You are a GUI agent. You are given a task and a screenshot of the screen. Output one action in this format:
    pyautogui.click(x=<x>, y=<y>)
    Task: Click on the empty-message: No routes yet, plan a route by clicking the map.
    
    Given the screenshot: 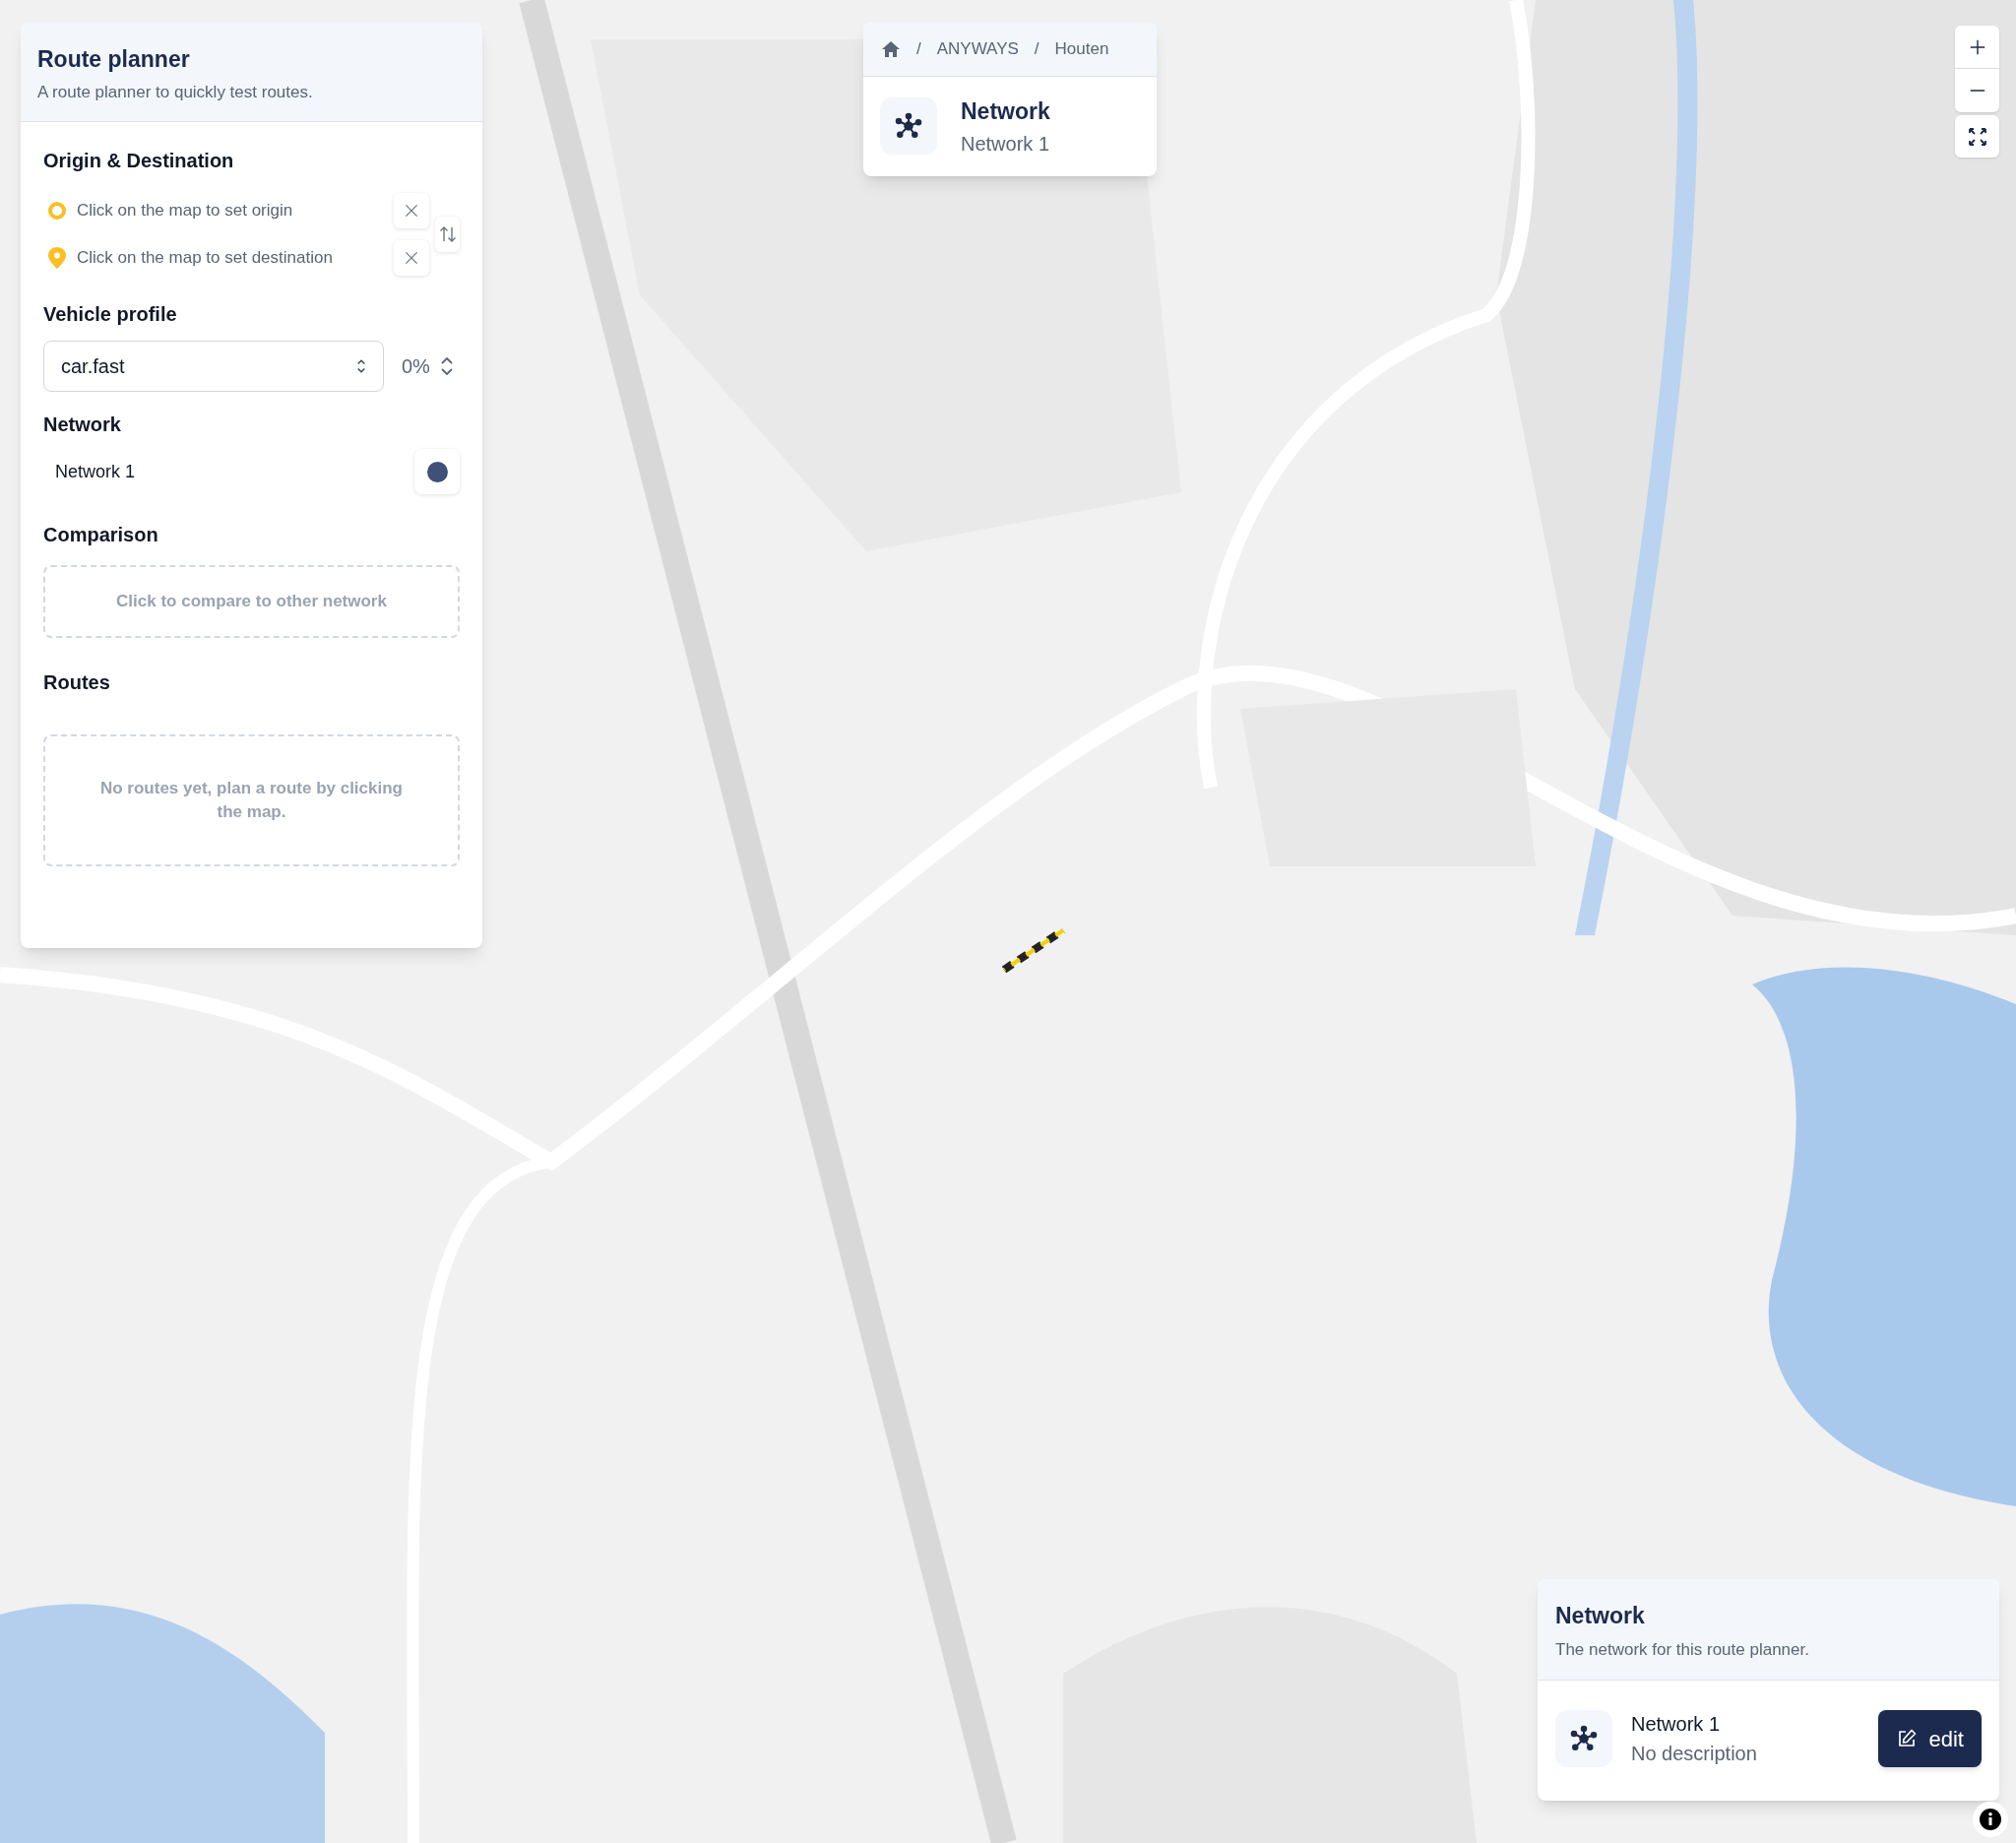 What is the action you would take?
    pyautogui.click(x=251, y=800)
    